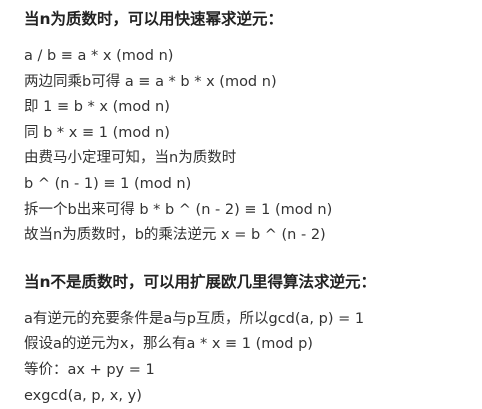  Describe the element at coordinates (97, 132) in the screenshot. I see `text-line: 同 b * x ≡ 1 (mod n)` at that location.